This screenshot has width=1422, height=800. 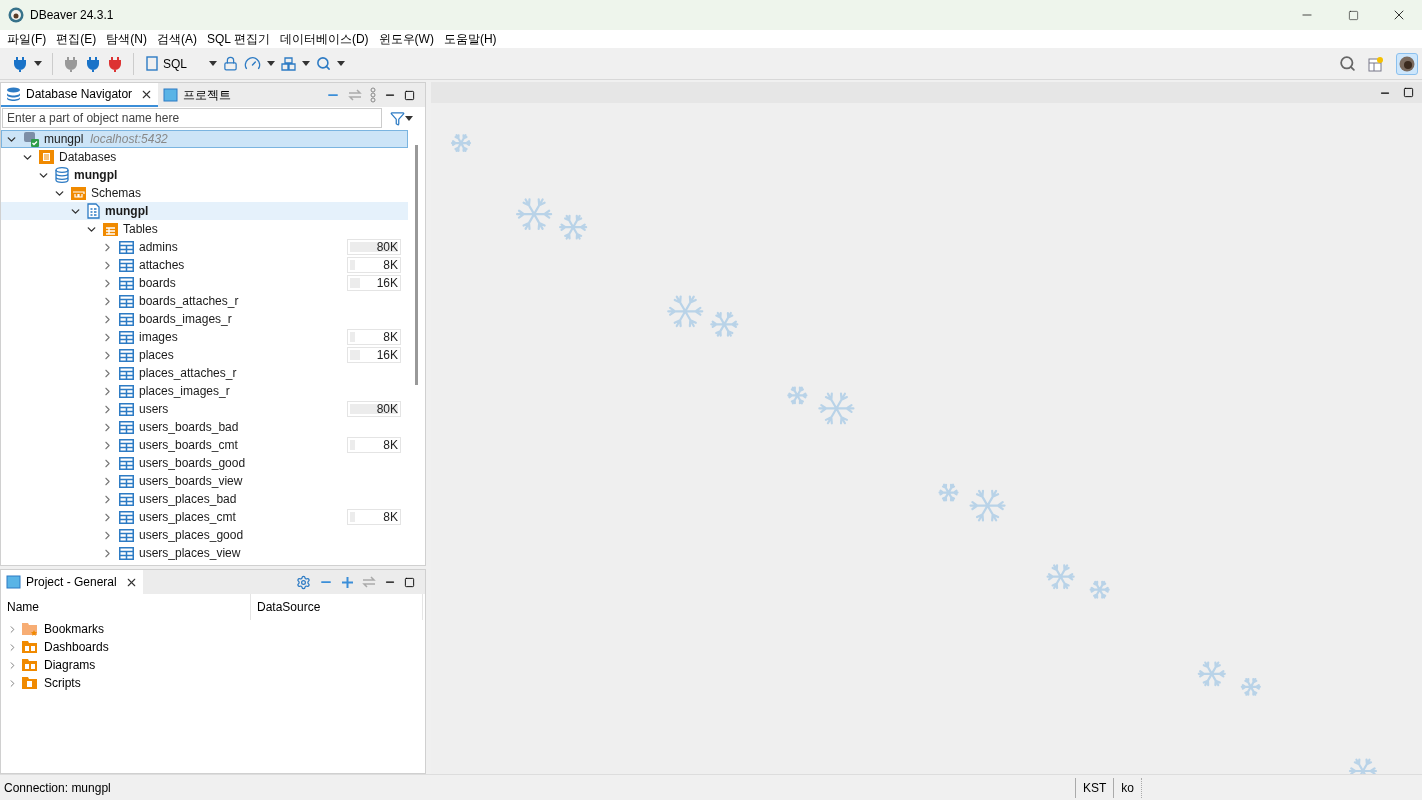 What do you see at coordinates (288, 63) in the screenshot?
I see `boxes-icon` at bounding box center [288, 63].